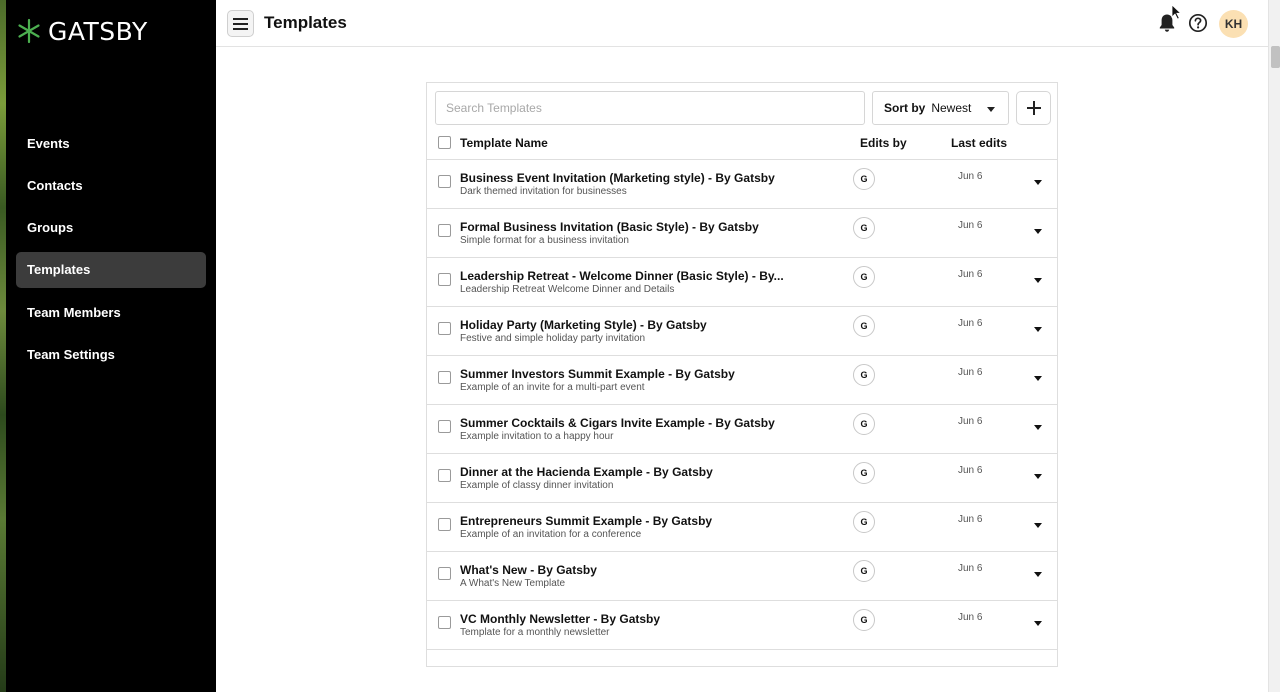 Image resolution: width=1280 pixels, height=692 pixels. What do you see at coordinates (650, 108) in the screenshot?
I see `search-input` at bounding box center [650, 108].